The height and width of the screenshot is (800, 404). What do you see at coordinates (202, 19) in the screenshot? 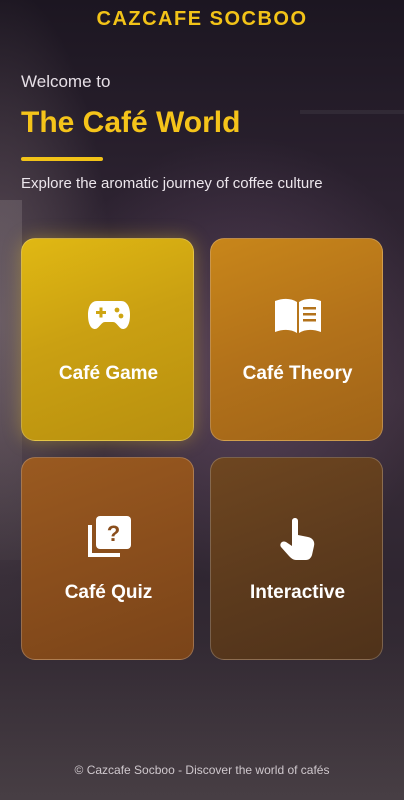
I see `app-brand: CAZCAFE SOCBOO` at bounding box center [202, 19].